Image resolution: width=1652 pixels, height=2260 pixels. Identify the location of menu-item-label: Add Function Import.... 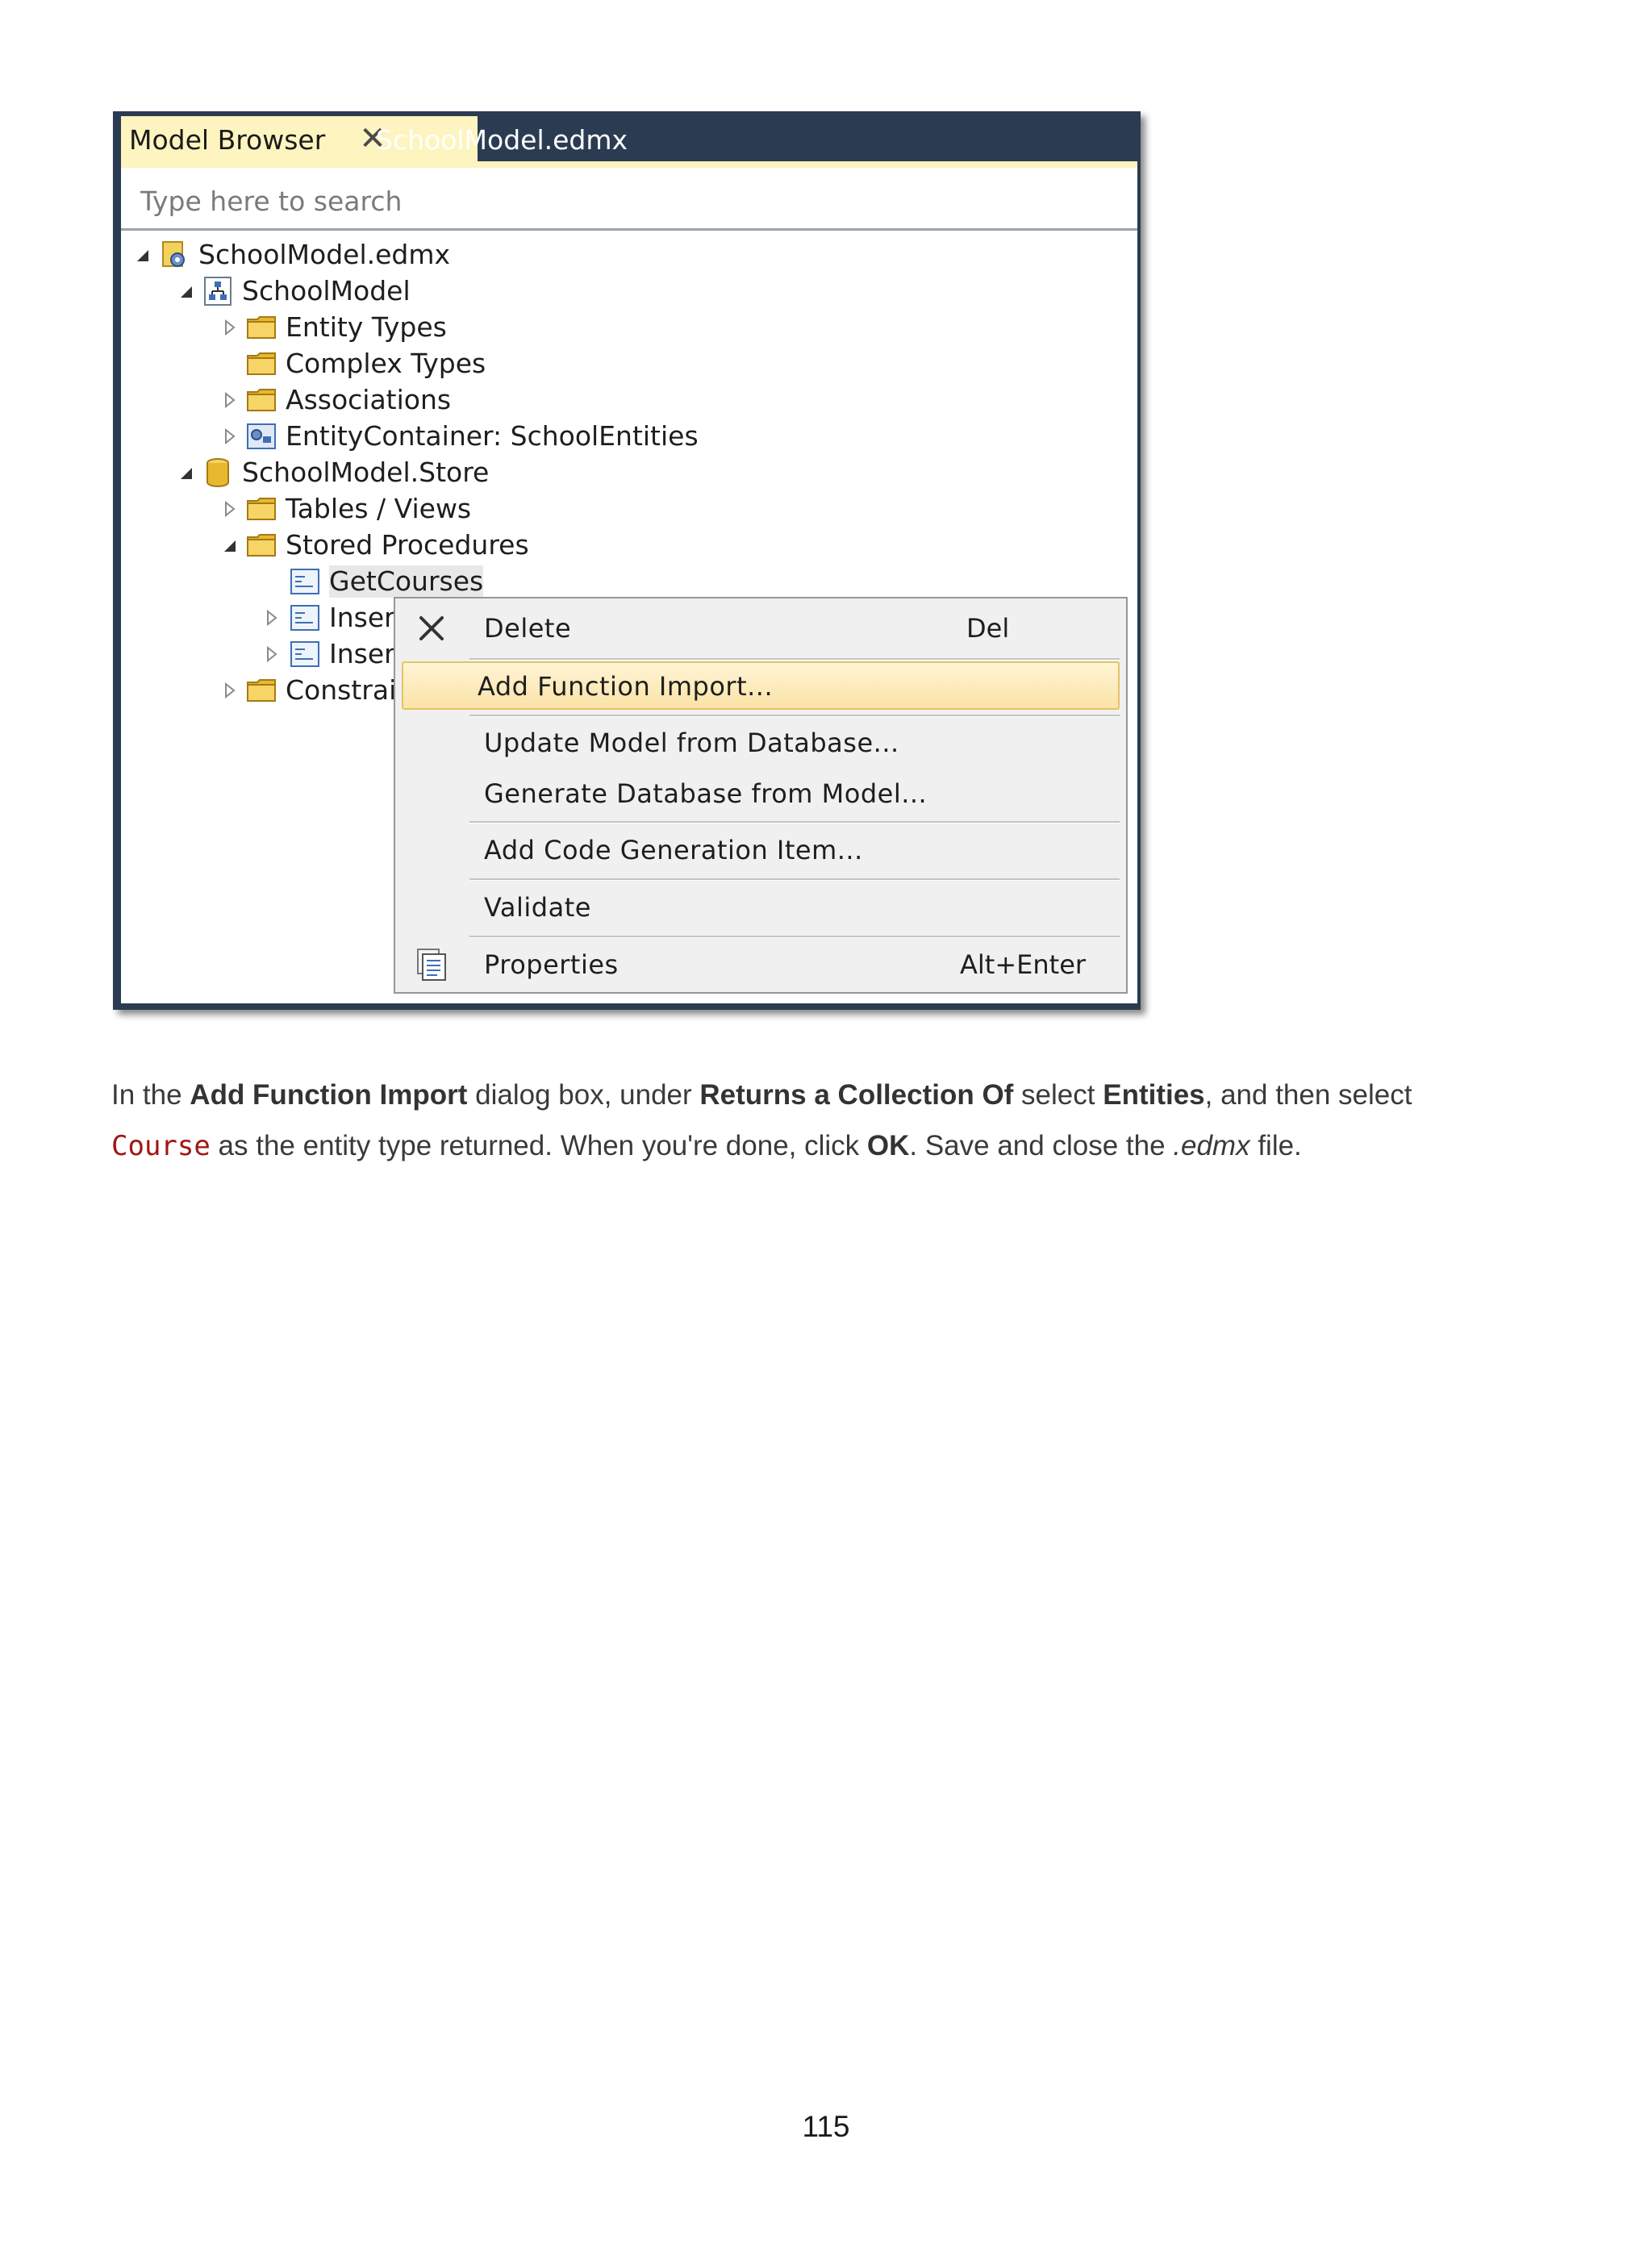
(626, 686).